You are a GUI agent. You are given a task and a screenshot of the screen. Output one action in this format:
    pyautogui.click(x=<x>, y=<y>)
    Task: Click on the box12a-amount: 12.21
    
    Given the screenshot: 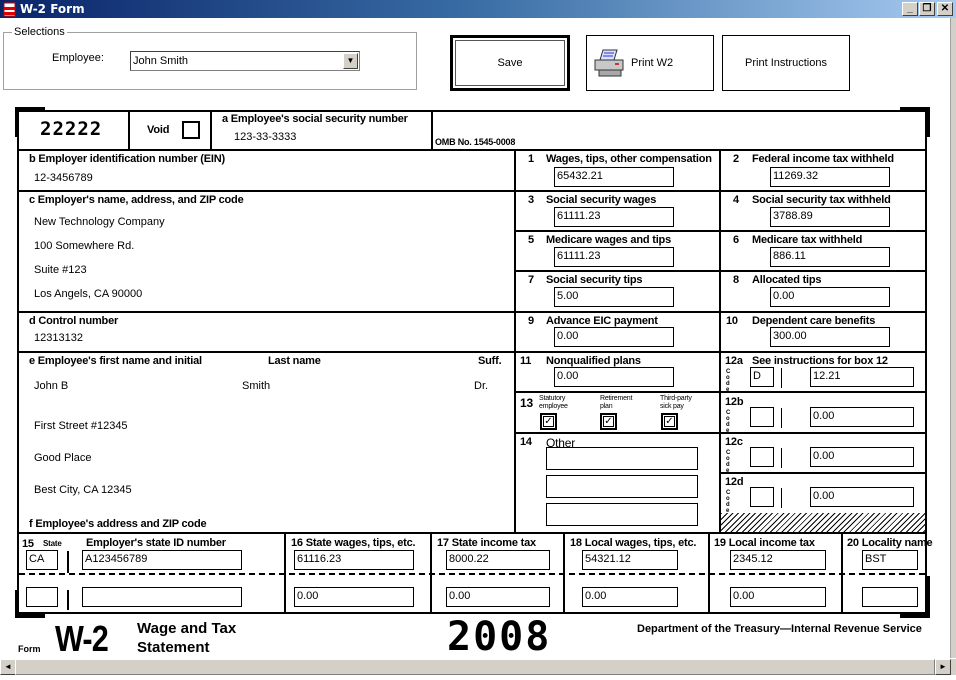 What is the action you would take?
    pyautogui.click(x=862, y=377)
    